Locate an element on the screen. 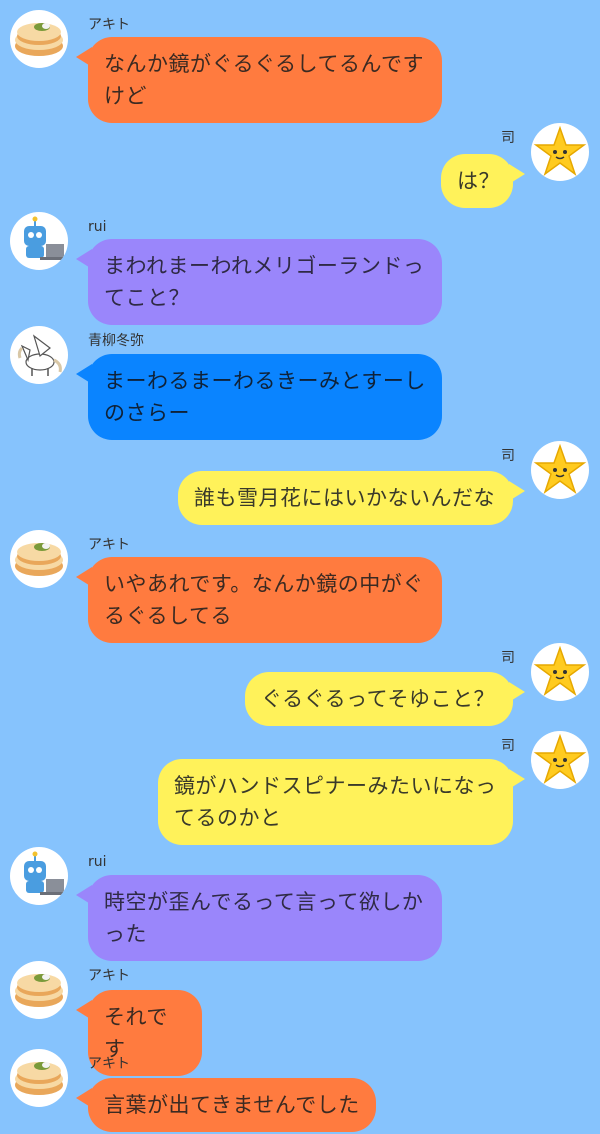 This screenshot has height=1134, width=600. message-bubble: まわれまーわれメリゴーランドってこと？ is located at coordinates (259, 282).